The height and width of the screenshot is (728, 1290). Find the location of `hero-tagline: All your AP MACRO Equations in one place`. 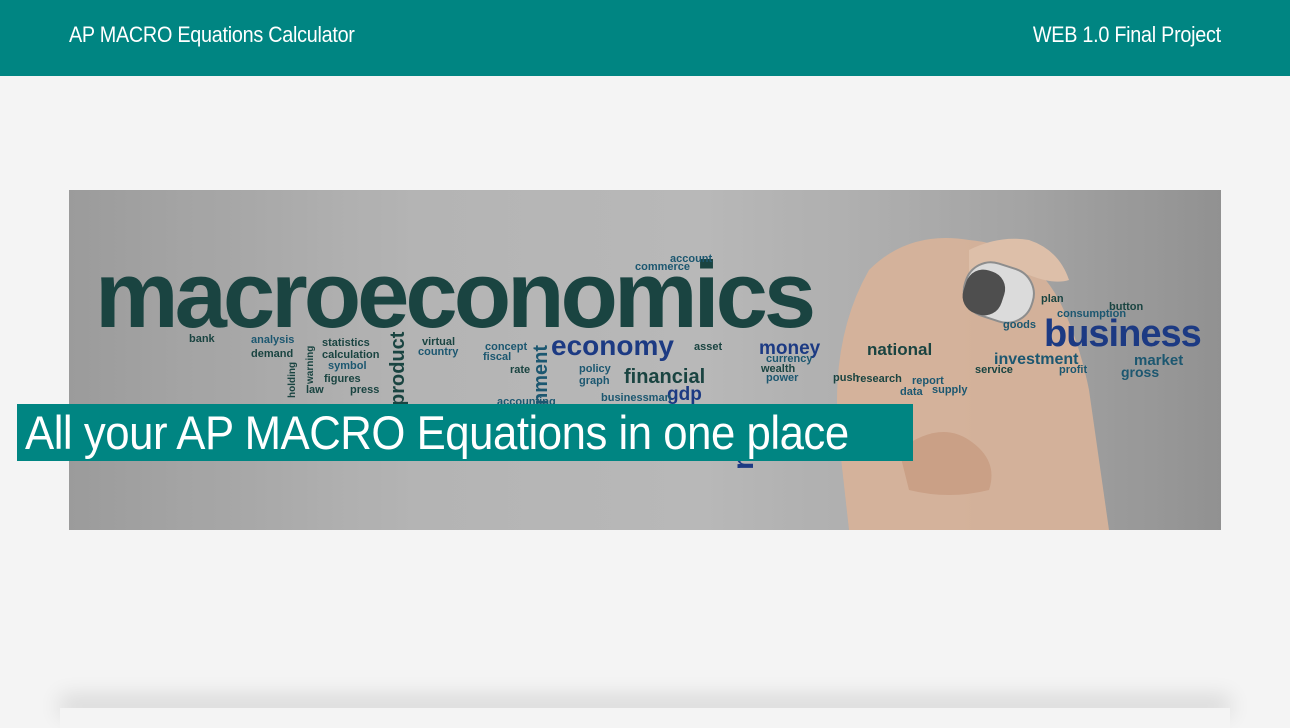

hero-tagline: All your AP MACRO Equations in one place is located at coordinates (437, 432).